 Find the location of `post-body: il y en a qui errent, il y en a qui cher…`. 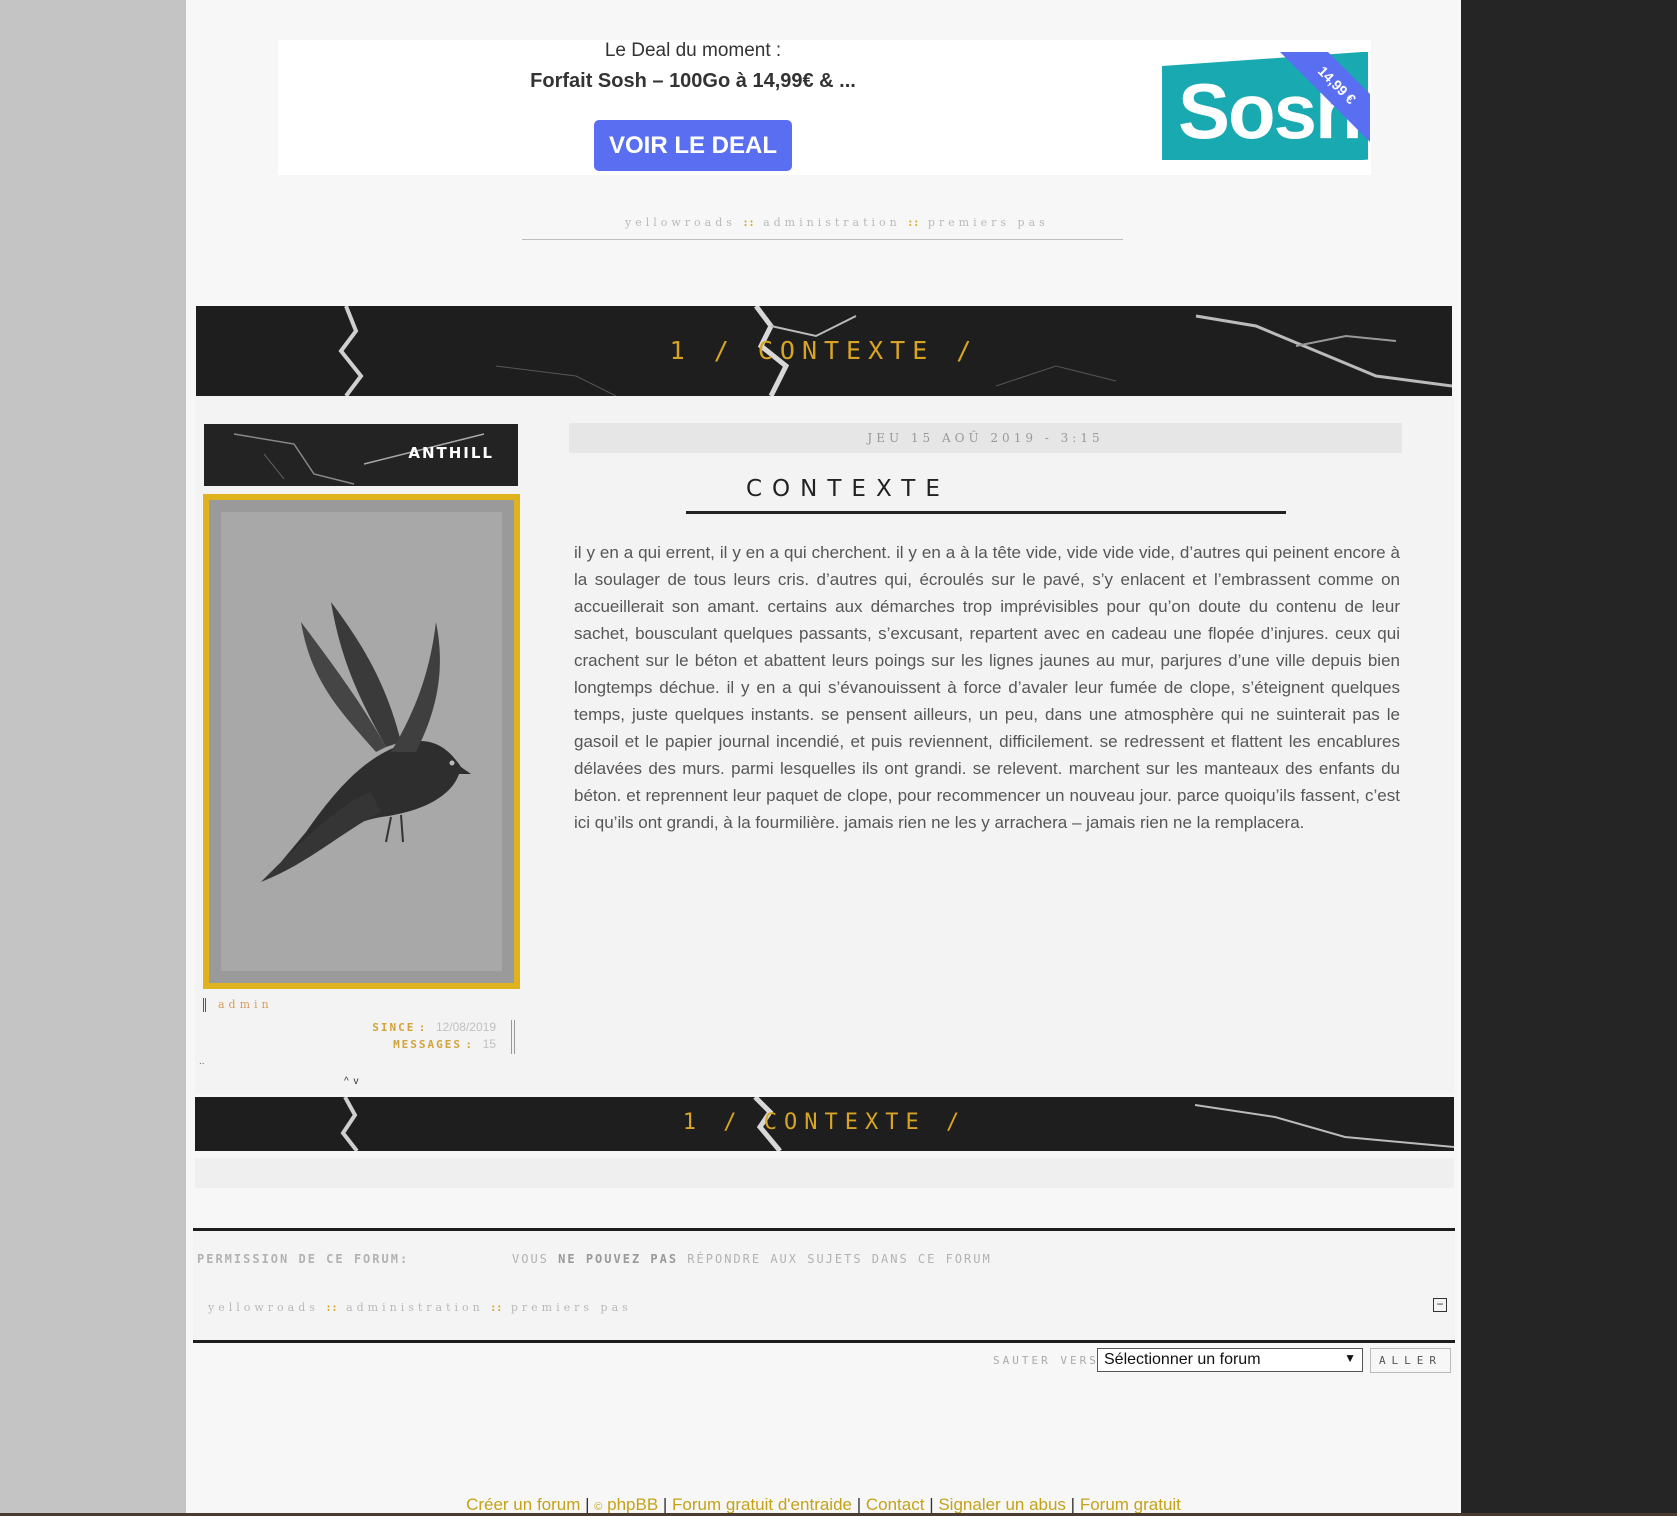

post-body: il y en a qui errent, il y en a qui cher… is located at coordinates (987, 687).